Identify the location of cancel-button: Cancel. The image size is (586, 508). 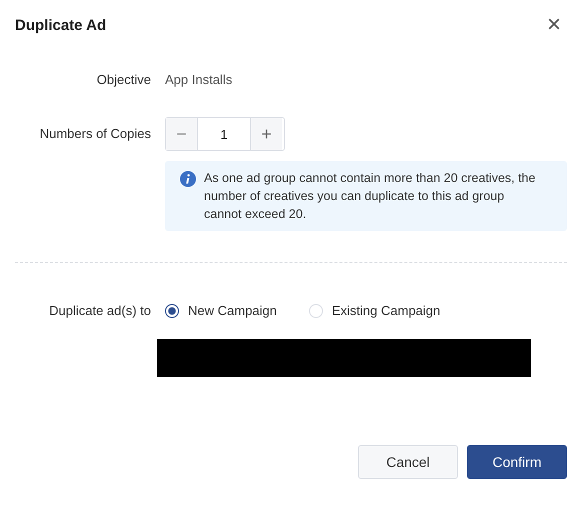
(408, 462).